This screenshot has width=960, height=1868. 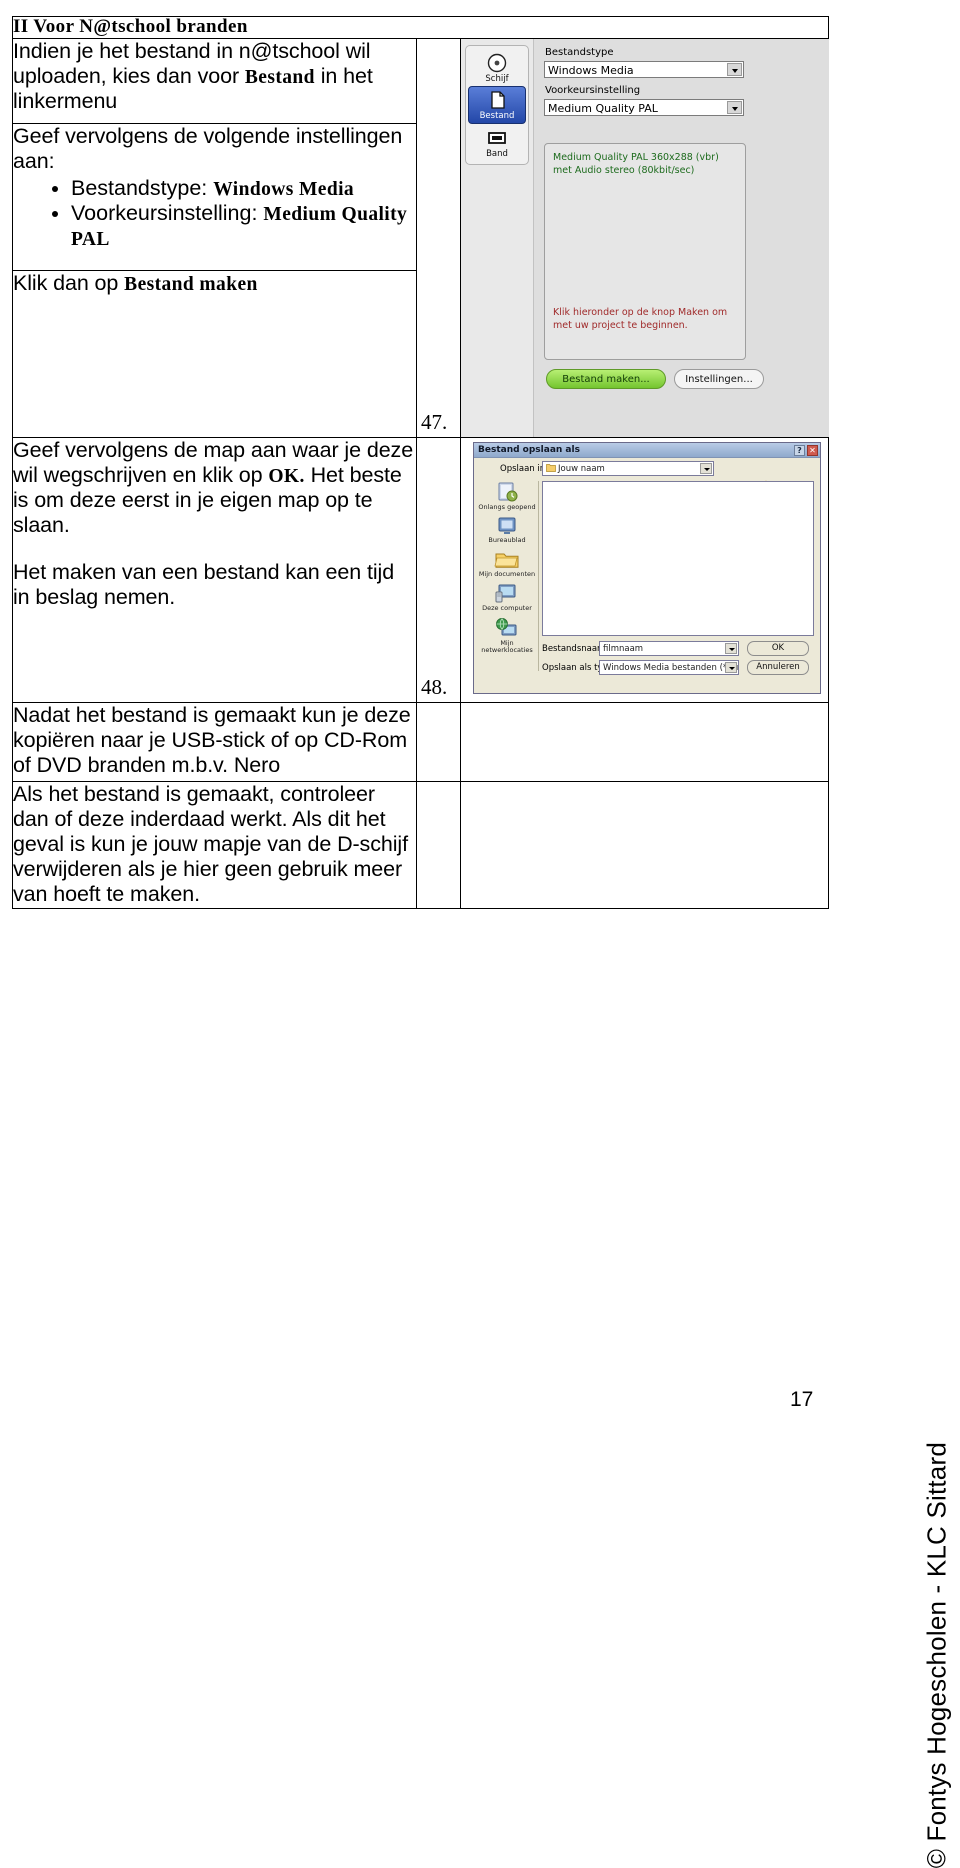 I want to click on create-text-bold: Bestand maken, so click(x=191, y=284).